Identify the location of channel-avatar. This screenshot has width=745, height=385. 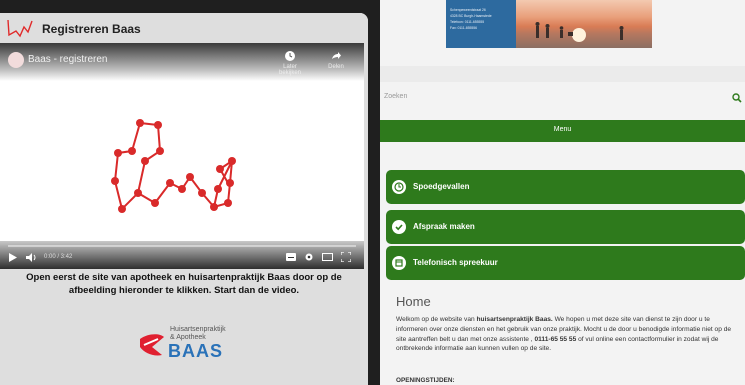
(16, 60).